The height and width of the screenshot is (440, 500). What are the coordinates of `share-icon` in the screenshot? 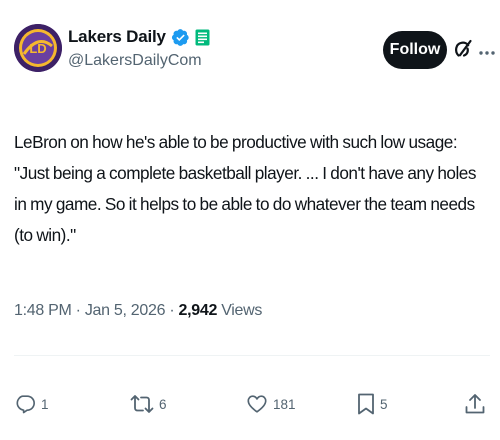 It's located at (475, 404).